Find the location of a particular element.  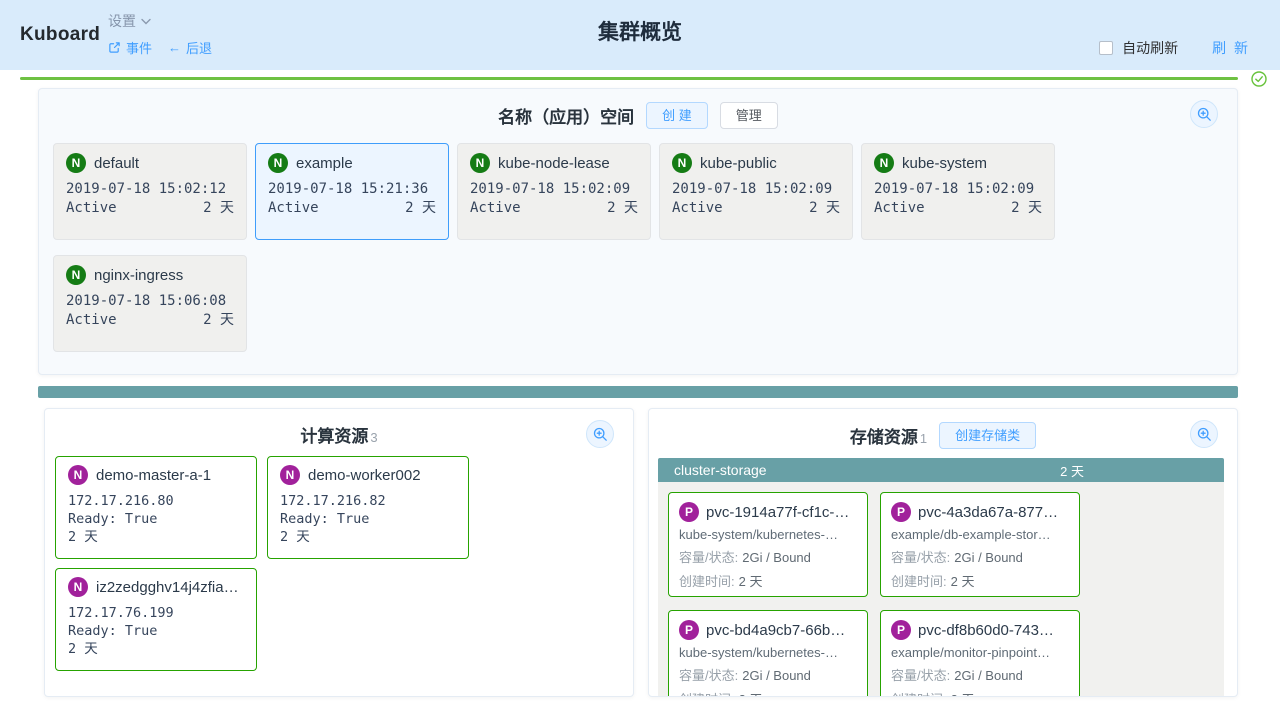

node-ip: 172.17.76.199 is located at coordinates (121, 613).